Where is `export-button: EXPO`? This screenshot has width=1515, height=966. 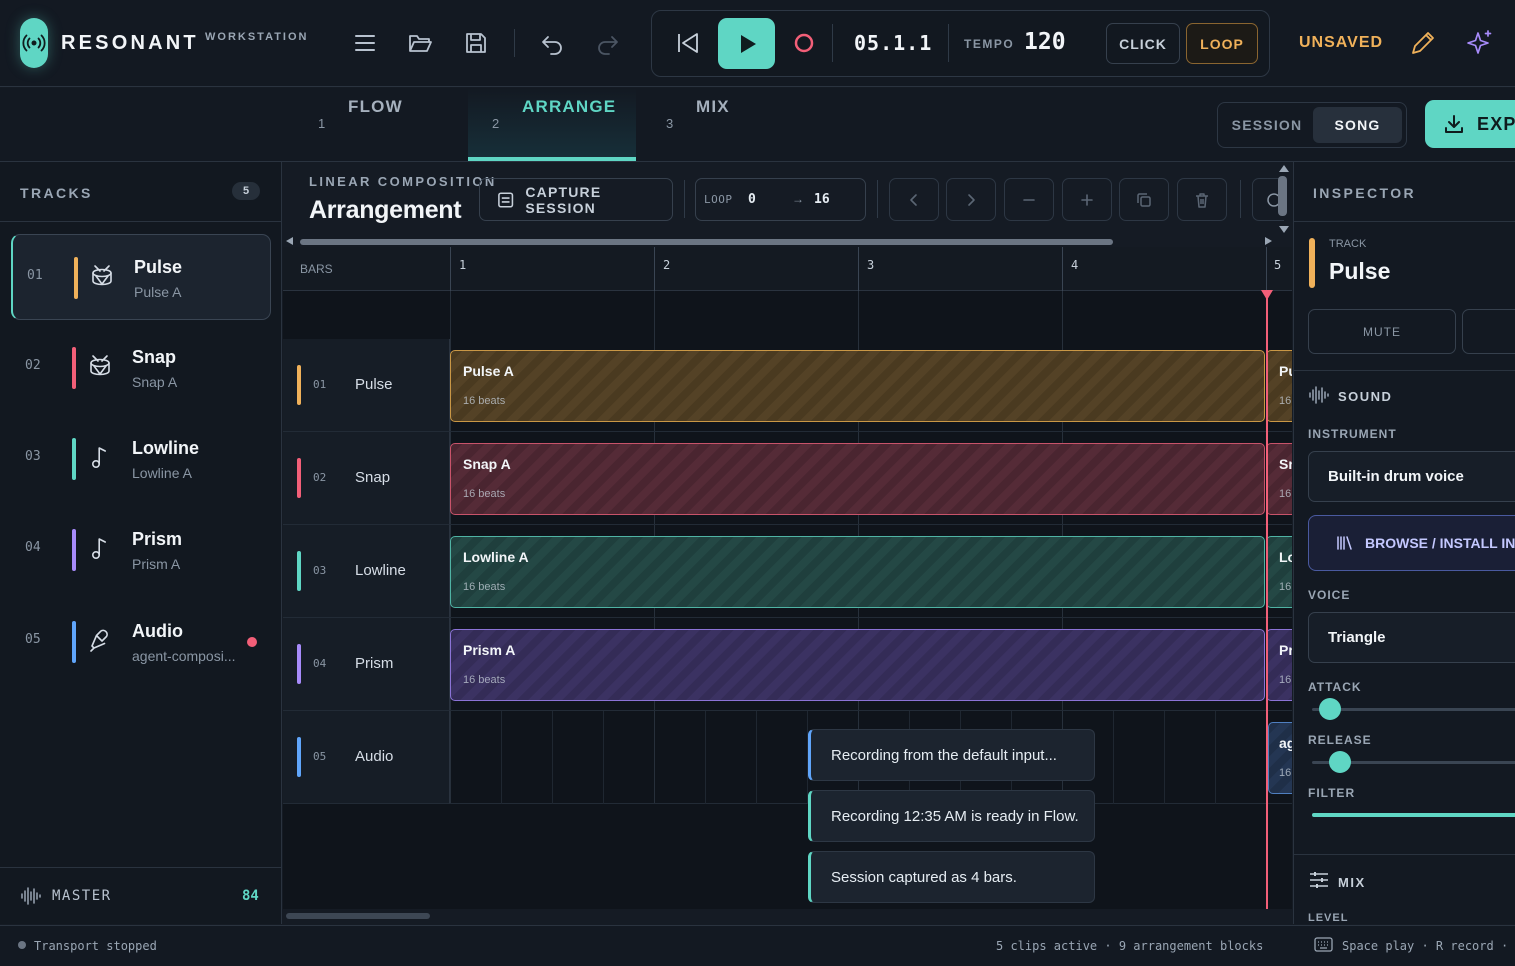 export-button: EXPO is located at coordinates (1470, 124).